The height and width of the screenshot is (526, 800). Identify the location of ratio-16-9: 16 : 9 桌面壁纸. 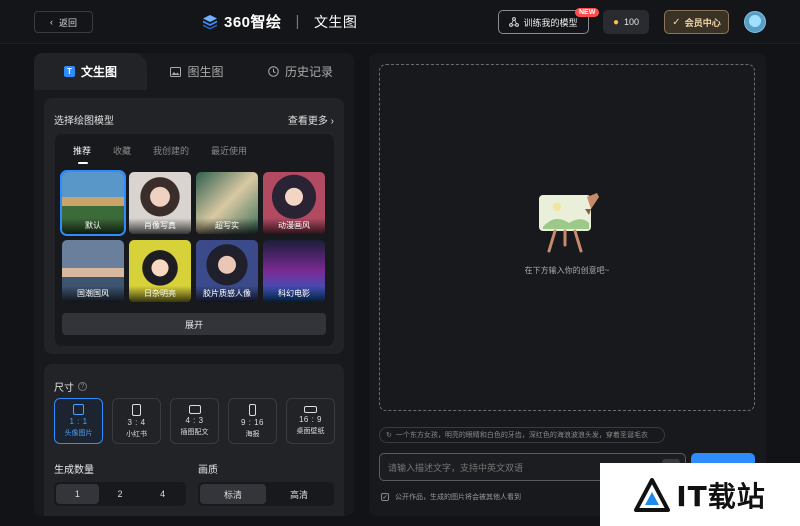
(310, 421).